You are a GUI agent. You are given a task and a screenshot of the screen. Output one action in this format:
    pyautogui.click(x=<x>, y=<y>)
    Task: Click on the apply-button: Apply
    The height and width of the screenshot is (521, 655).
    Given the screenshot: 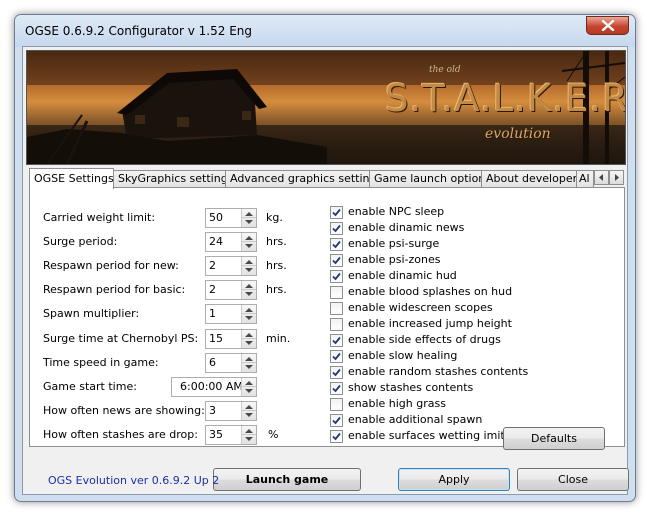 What is the action you would take?
    pyautogui.click(x=454, y=479)
    